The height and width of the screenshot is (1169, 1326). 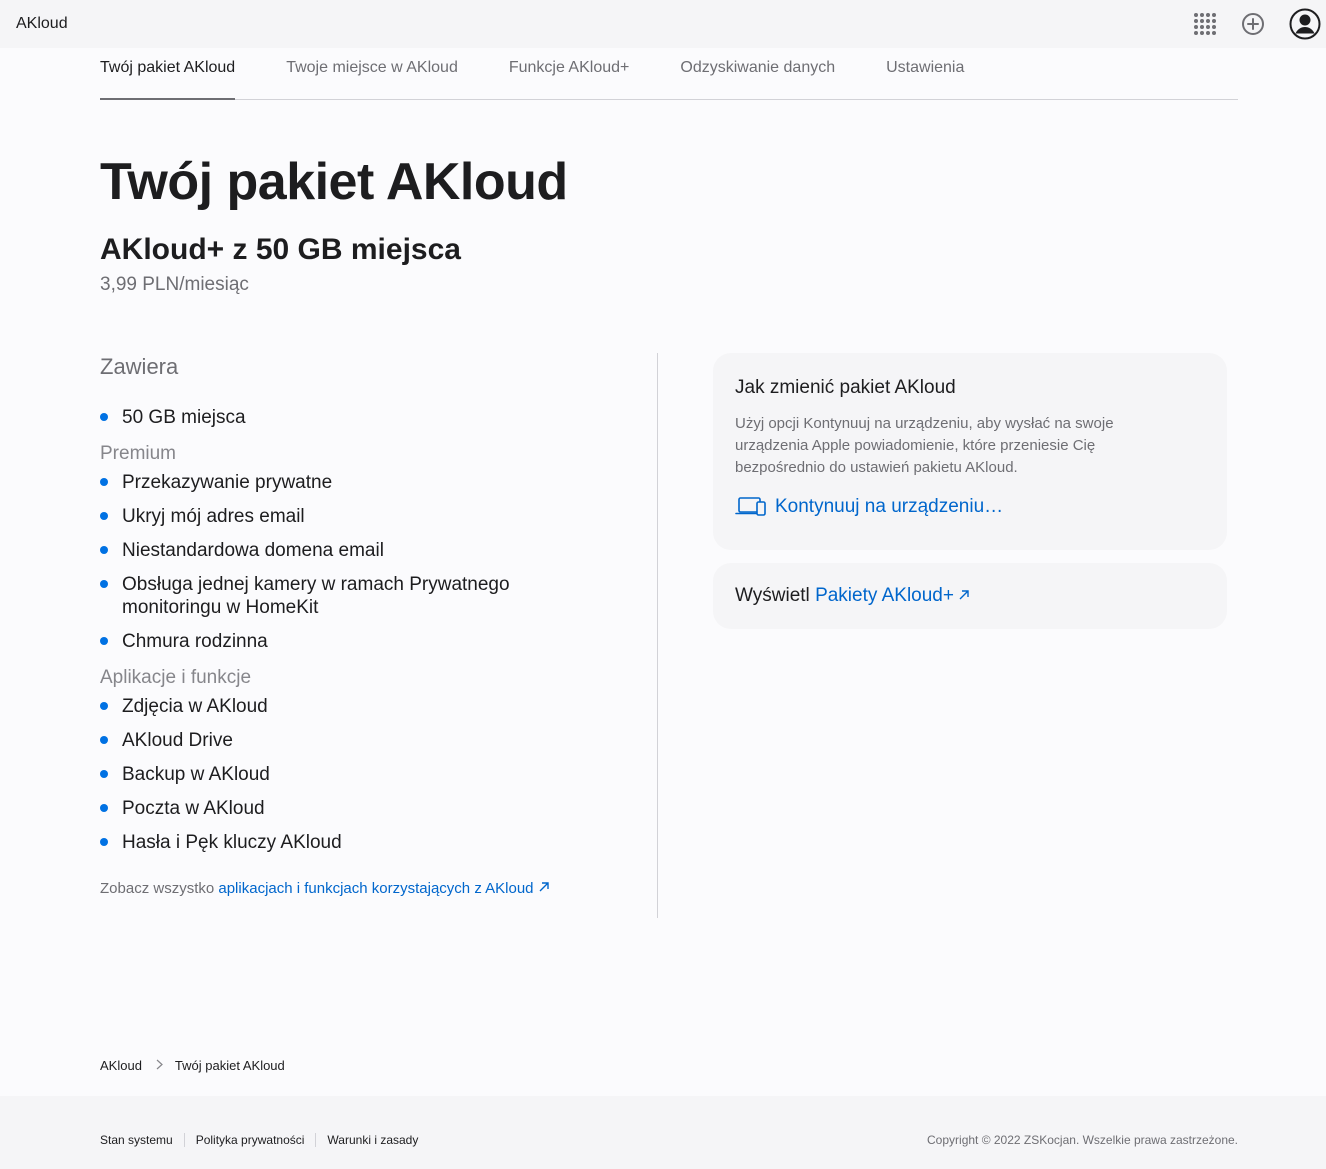 I want to click on change-plan-title: Jak zmienić pakiet AKloud, so click(x=845, y=387).